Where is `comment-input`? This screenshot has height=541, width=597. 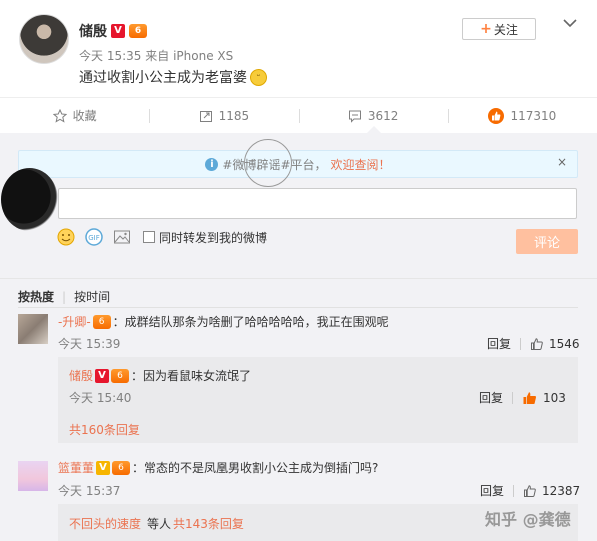 comment-input is located at coordinates (317, 203).